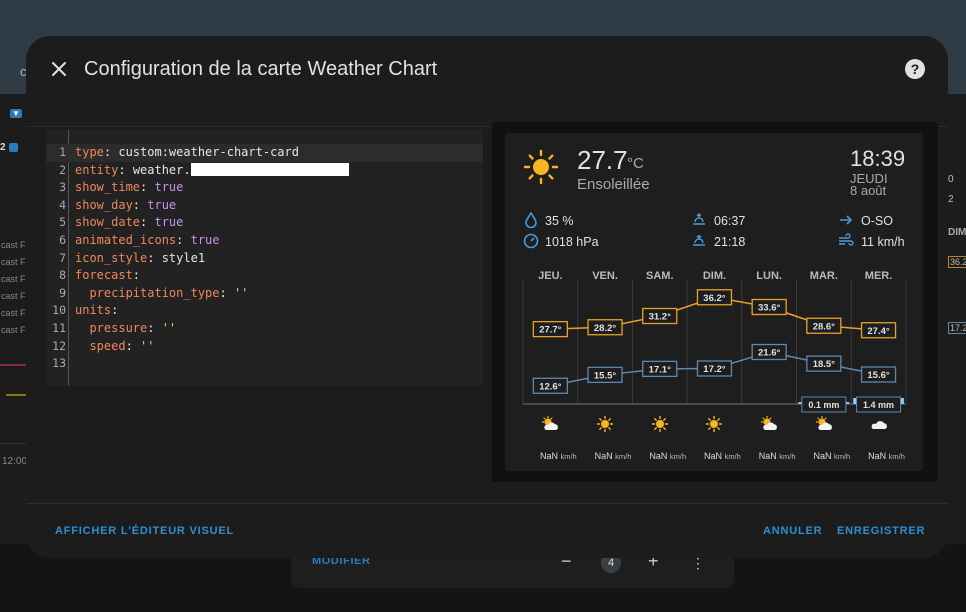 The height and width of the screenshot is (612, 966). Describe the element at coordinates (269, 169) in the screenshot. I see `redacted-entity` at that location.